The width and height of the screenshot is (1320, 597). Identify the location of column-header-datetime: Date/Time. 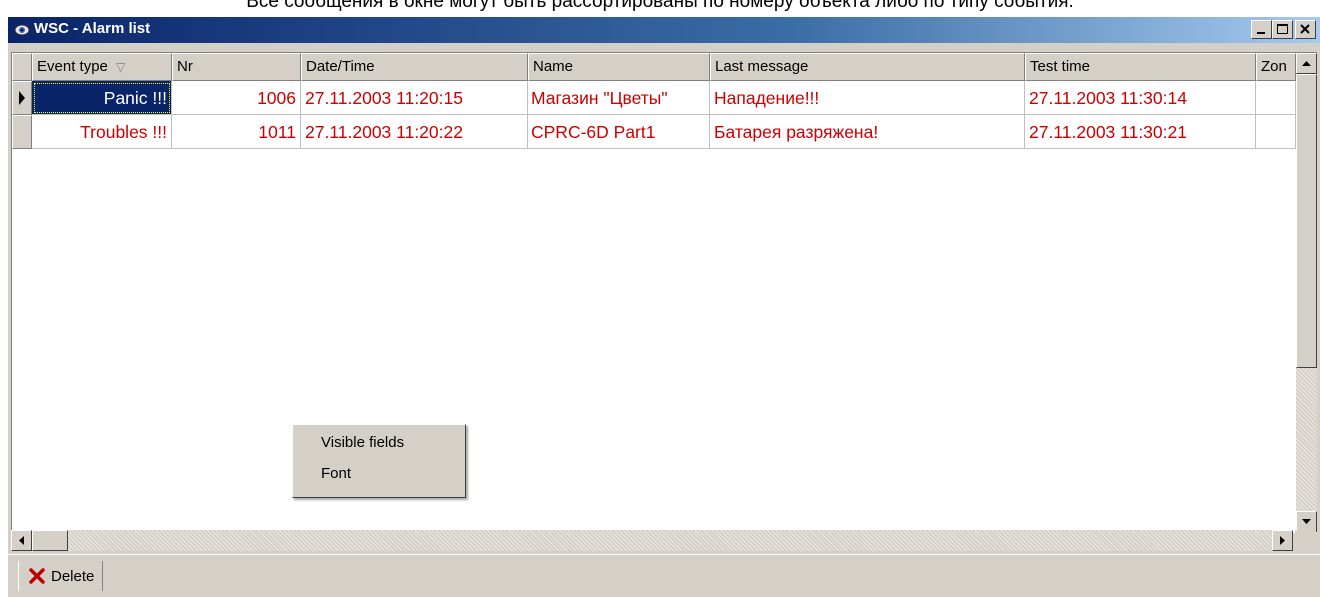
(414, 67).